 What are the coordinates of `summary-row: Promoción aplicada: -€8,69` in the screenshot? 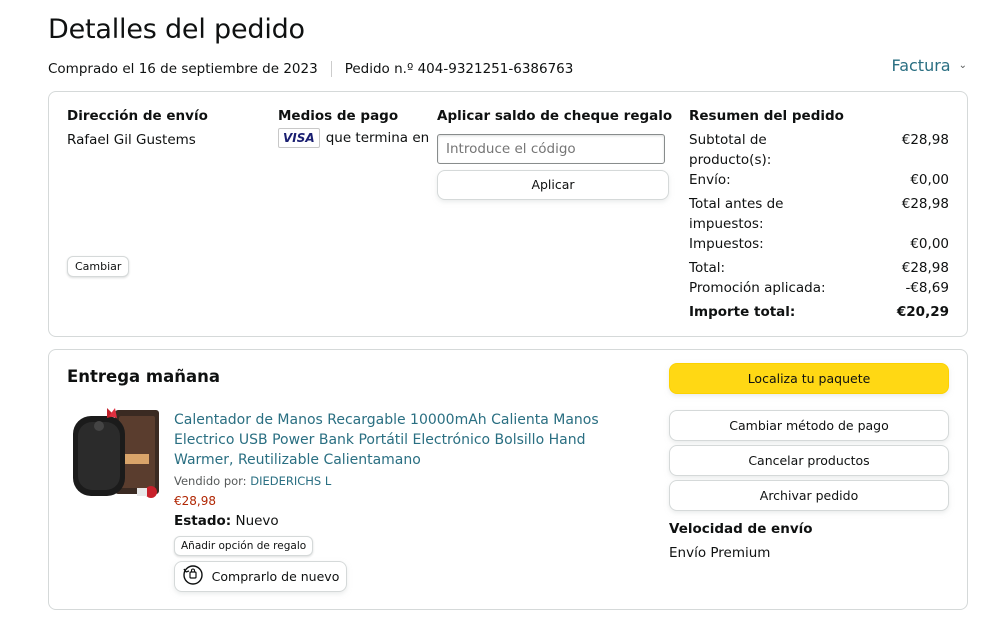 It's located at (819, 288).